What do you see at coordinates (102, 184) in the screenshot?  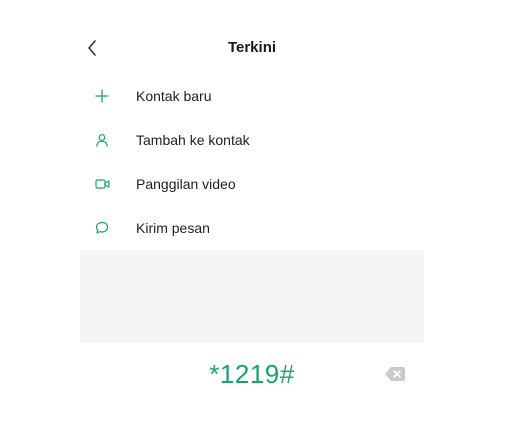 I see `video-camera-icon` at bounding box center [102, 184].